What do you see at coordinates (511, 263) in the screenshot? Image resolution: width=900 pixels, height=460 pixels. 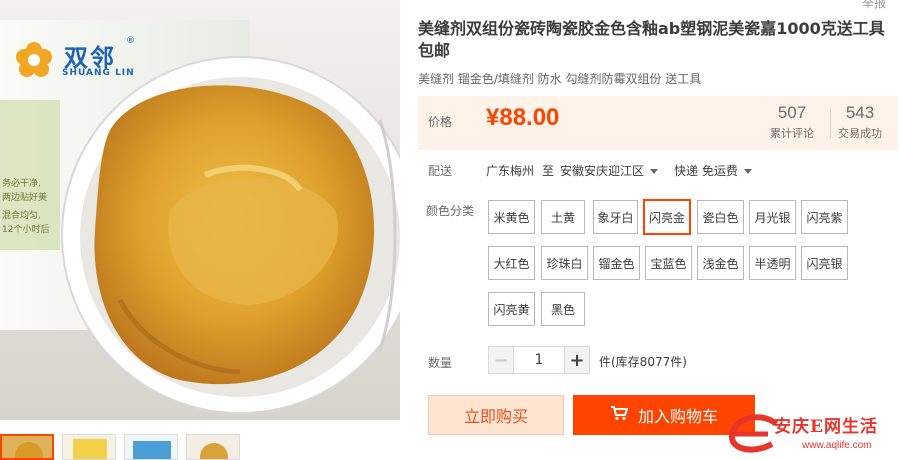 I see `color-option: 大红色` at bounding box center [511, 263].